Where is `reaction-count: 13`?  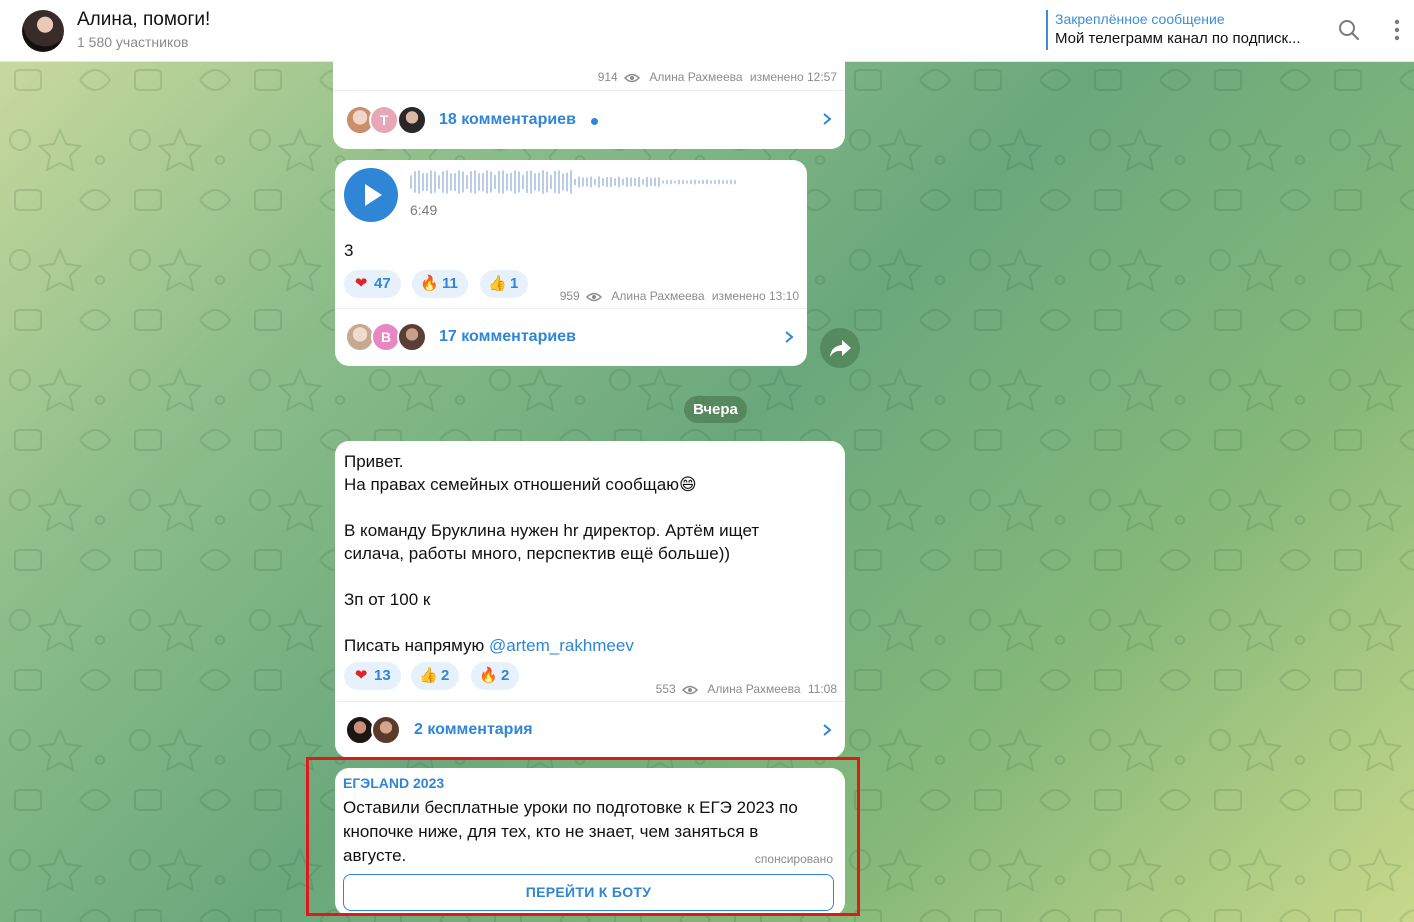
reaction-count: 13 is located at coordinates (382, 675).